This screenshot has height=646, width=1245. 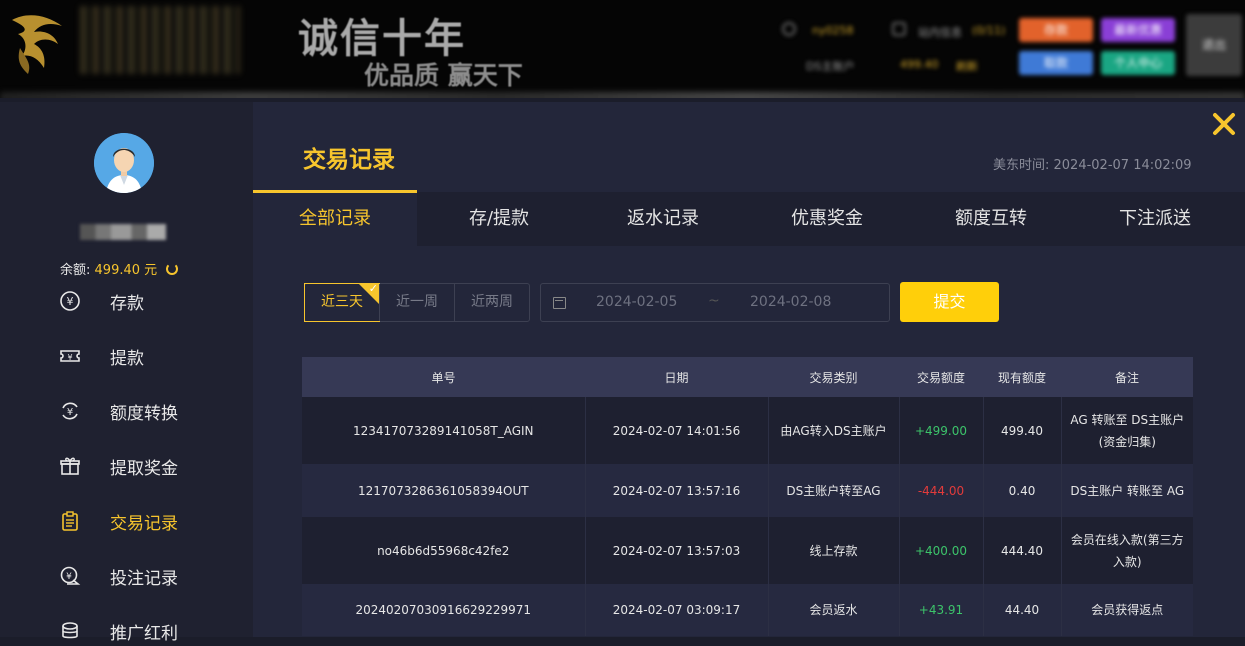 I want to click on sidebar-item-referral: 推广红利, so click(x=153, y=631).